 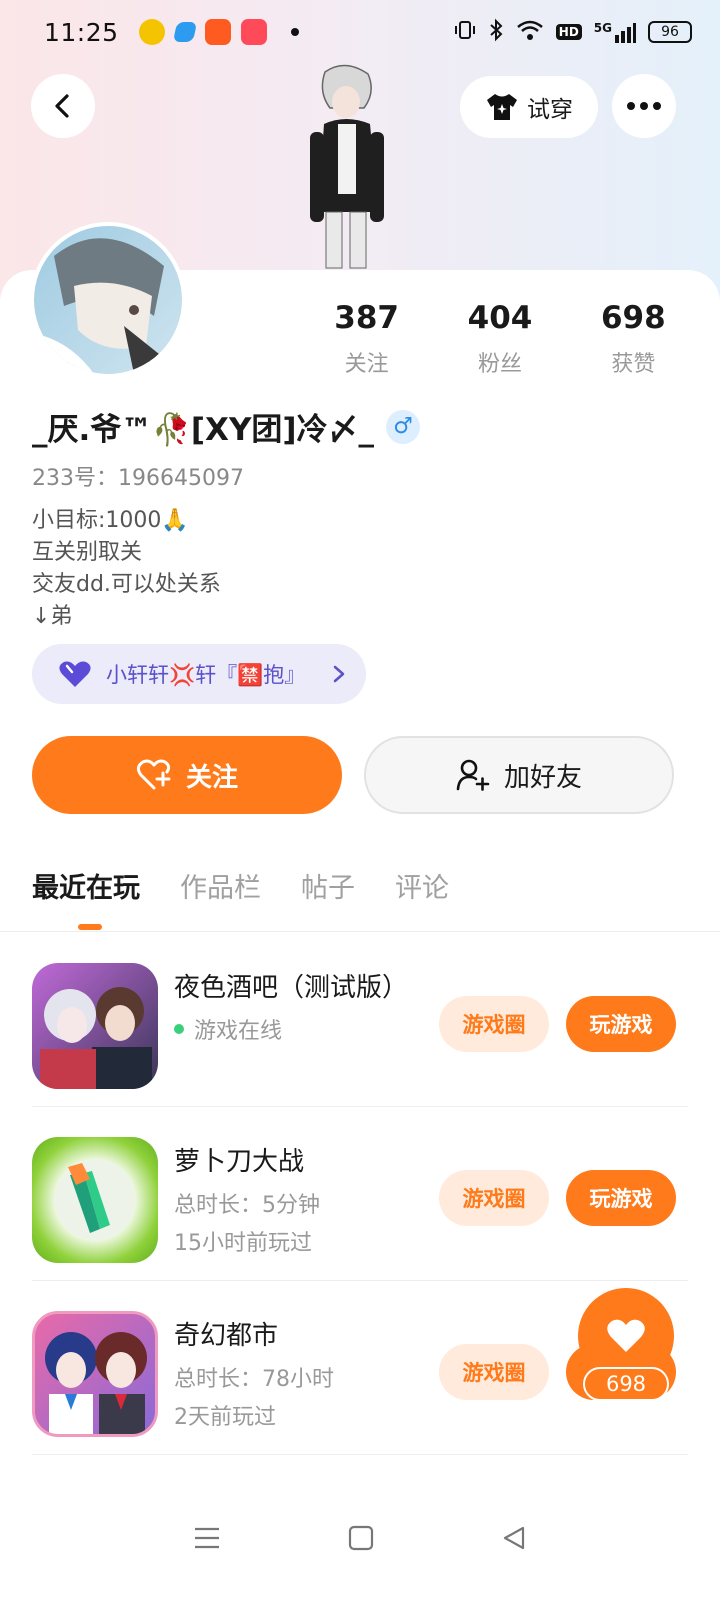 I want to click on profile-name: _厌.爷™🥀[XY团]冷〆_, so click(x=203, y=430).